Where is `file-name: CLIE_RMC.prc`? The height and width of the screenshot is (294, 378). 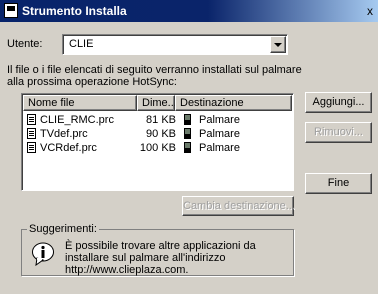
file-name: CLIE_RMC.prc is located at coordinates (77, 120).